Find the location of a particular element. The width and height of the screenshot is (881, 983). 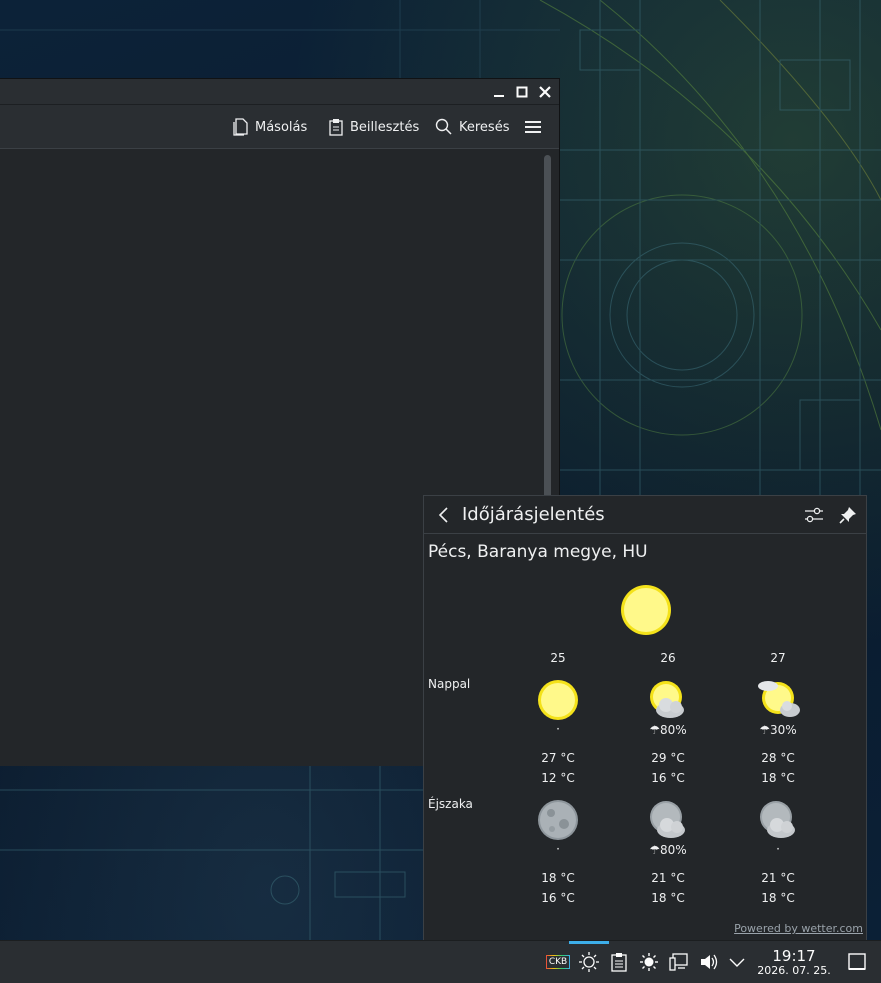

volume-tray-button is located at coordinates (709, 962).